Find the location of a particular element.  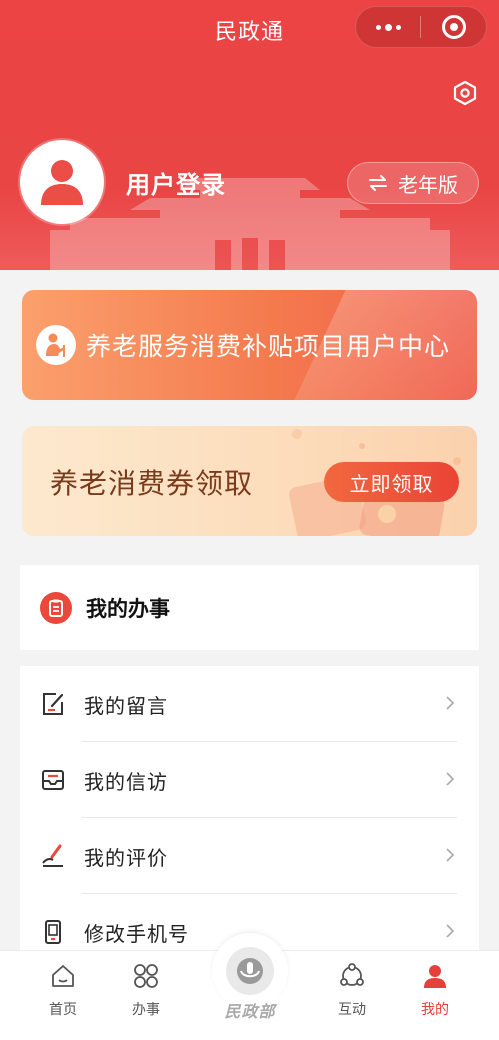

tab-label: 办事 is located at coordinates (146, 1010).